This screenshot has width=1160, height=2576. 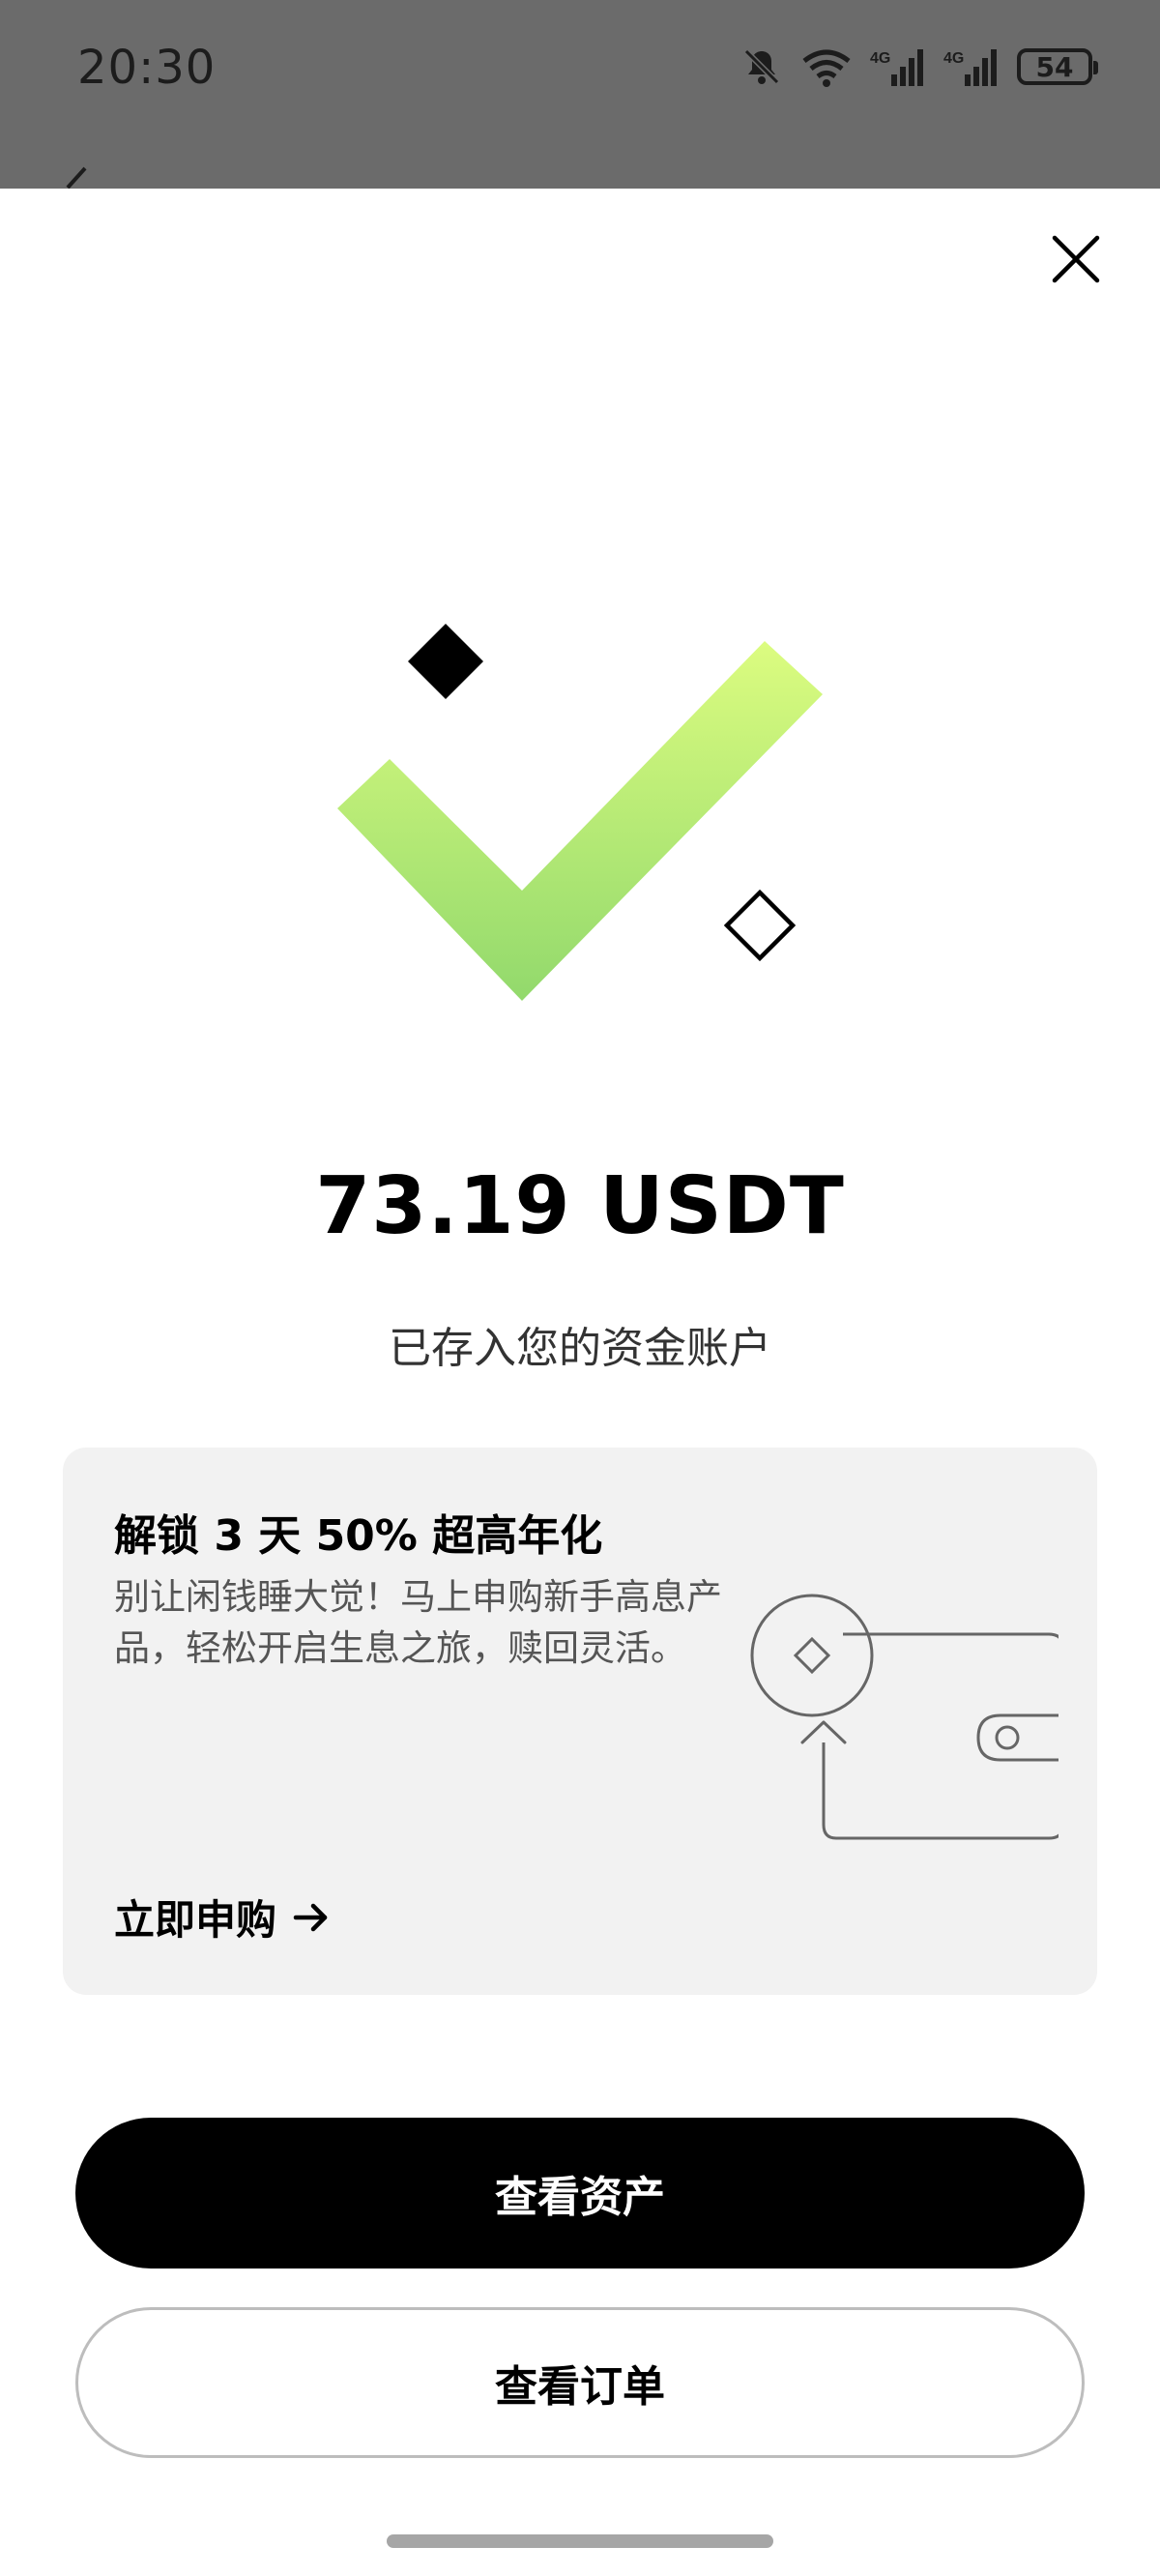 What do you see at coordinates (196, 1920) in the screenshot?
I see `subscribe-now-label: 立即申购` at bounding box center [196, 1920].